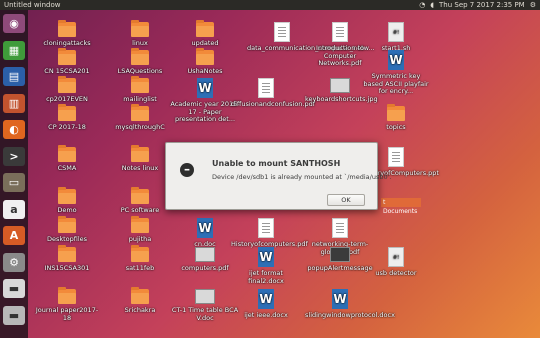 This screenshot has width=540, height=338. Describe the element at coordinates (205, 233) in the screenshot. I see `desktop-item: Wcn.doc` at that location.